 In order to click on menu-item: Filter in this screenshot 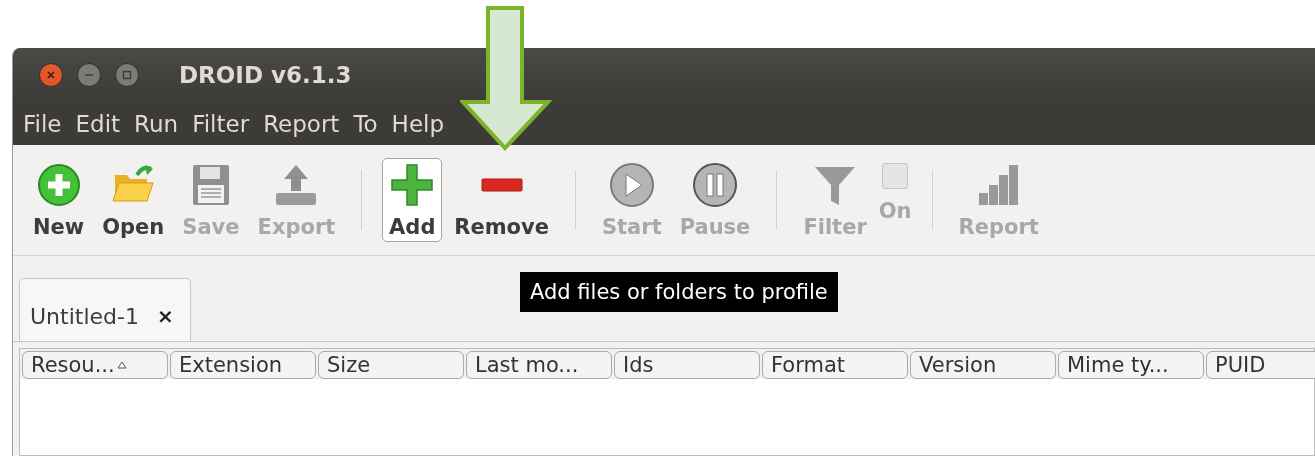, I will do `click(221, 123)`.